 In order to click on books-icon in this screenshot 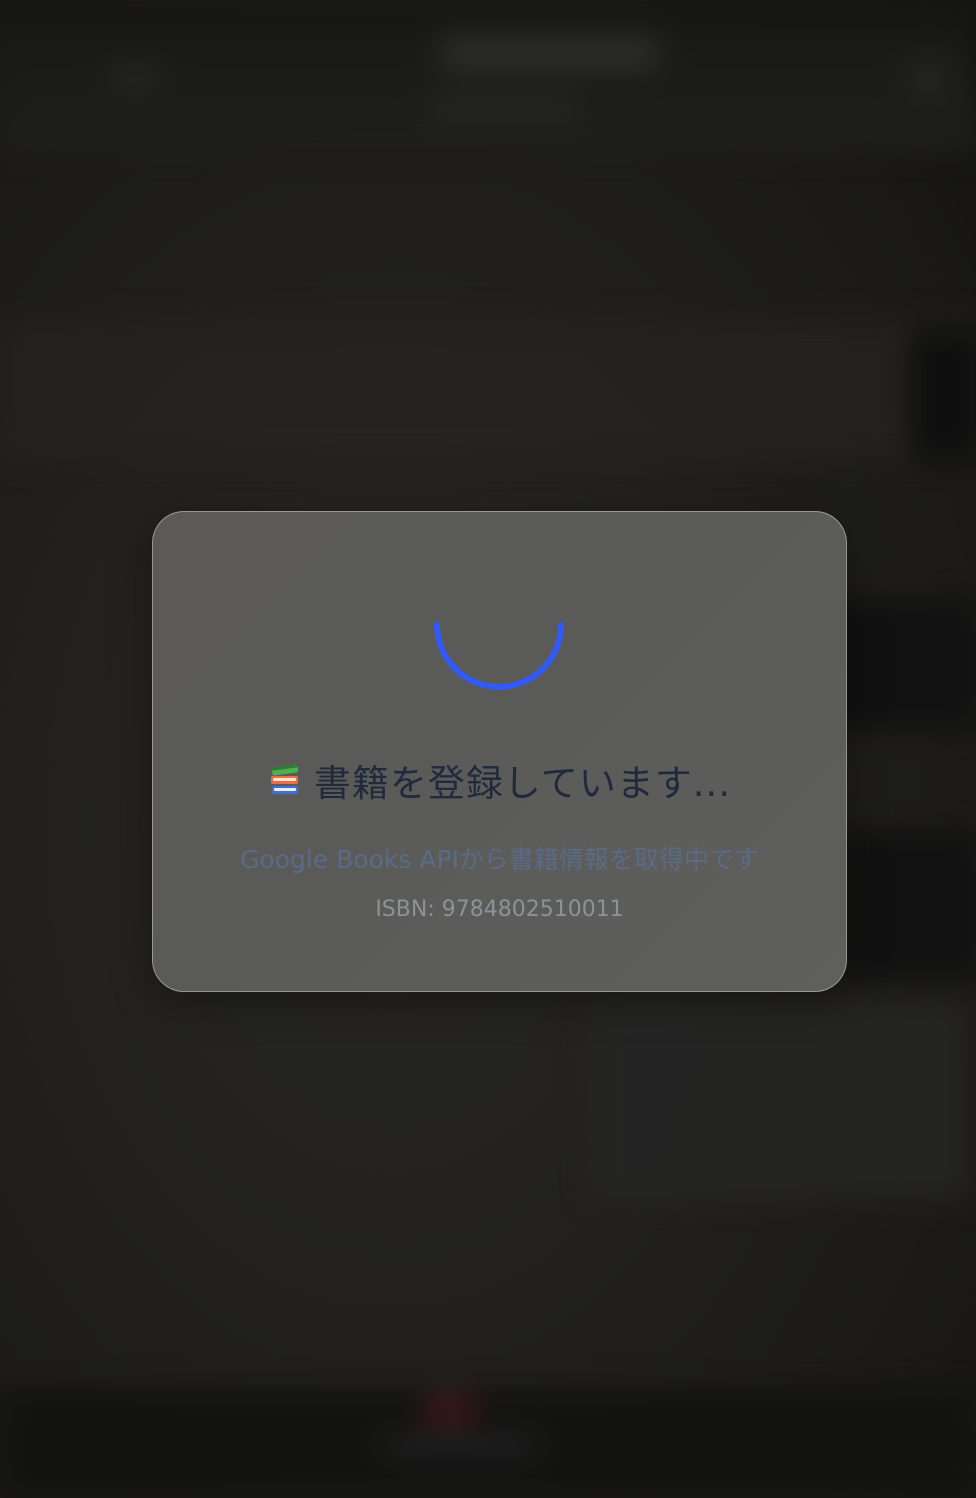, I will do `click(285, 780)`.